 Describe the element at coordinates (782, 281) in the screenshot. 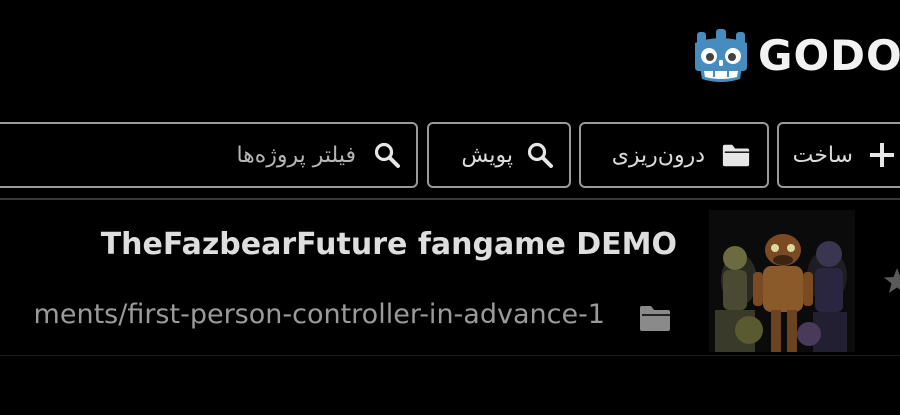

I see `project-thumbnail` at that location.